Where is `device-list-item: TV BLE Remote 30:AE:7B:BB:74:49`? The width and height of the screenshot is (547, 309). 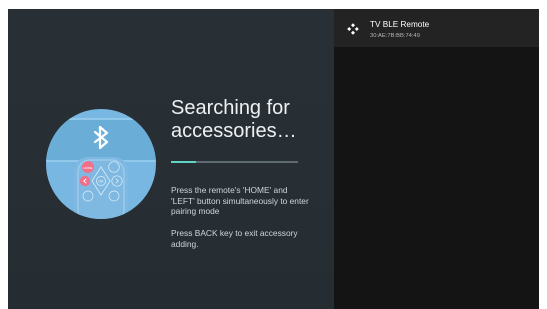
device-list-item: TV BLE Remote 30:AE:7B:BB:74:49 is located at coordinates (436, 28).